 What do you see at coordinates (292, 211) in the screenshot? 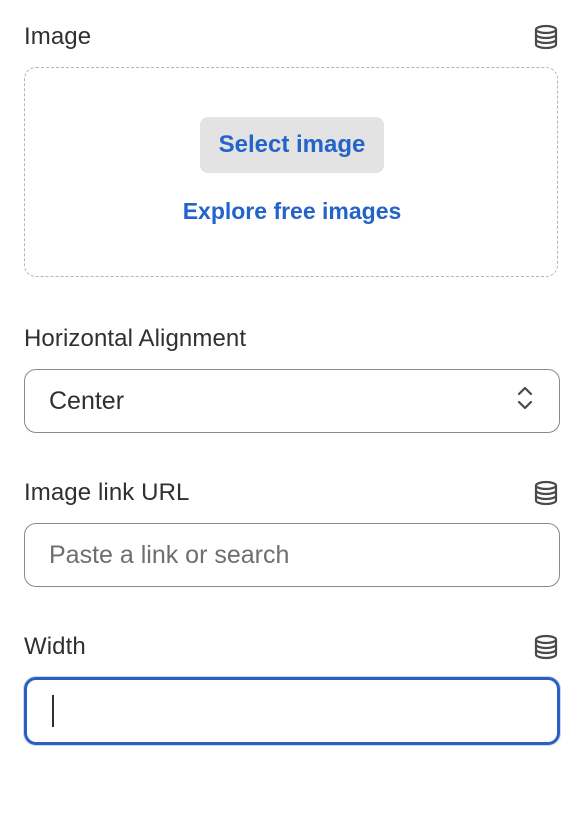
I see `explore-free-images-link: Explore free images` at bounding box center [292, 211].